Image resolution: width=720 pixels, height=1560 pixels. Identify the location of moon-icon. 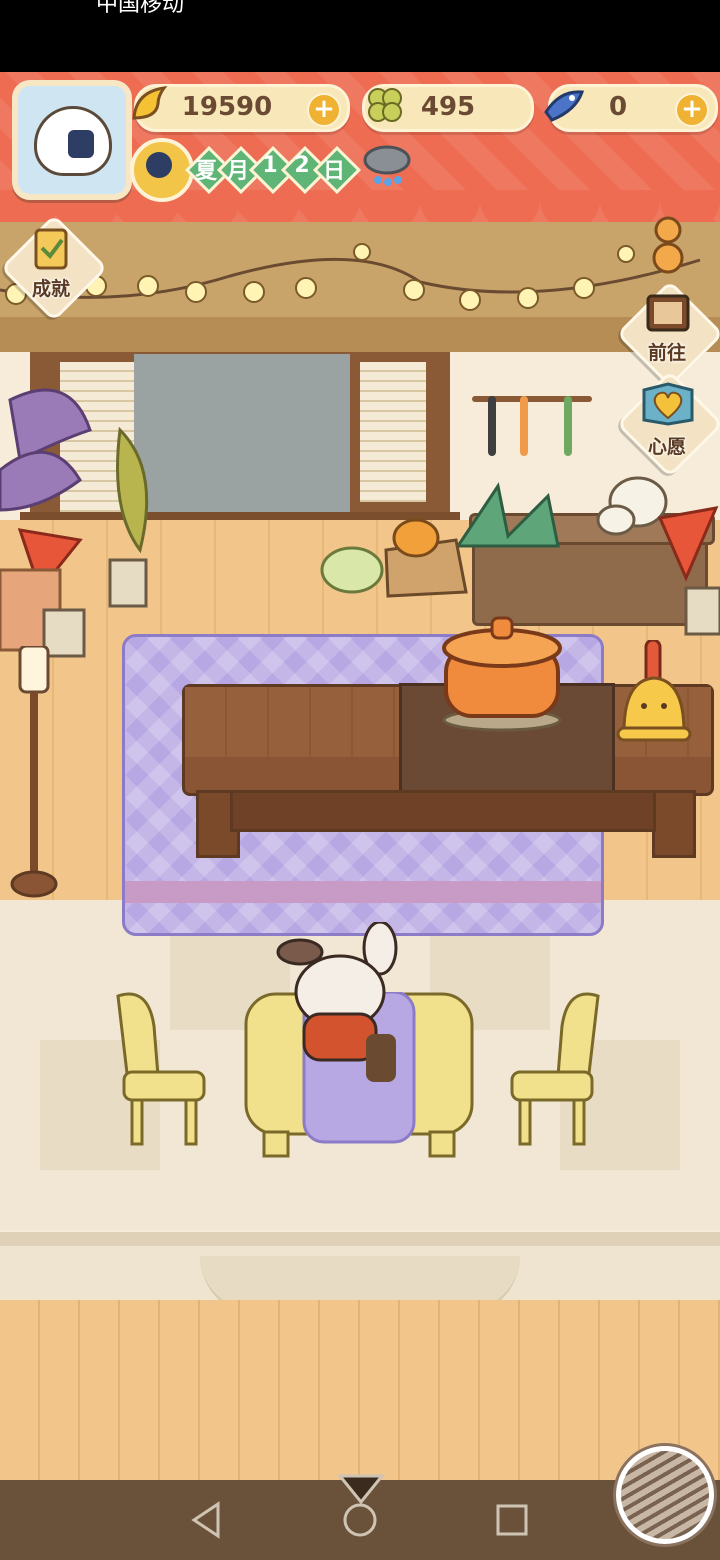
(159, 165).